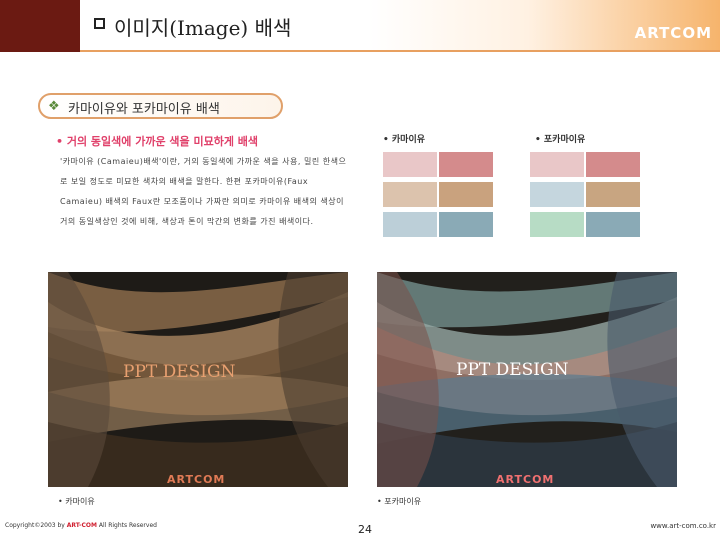  Describe the element at coordinates (365, 529) in the screenshot. I see `page-number: 24` at that location.